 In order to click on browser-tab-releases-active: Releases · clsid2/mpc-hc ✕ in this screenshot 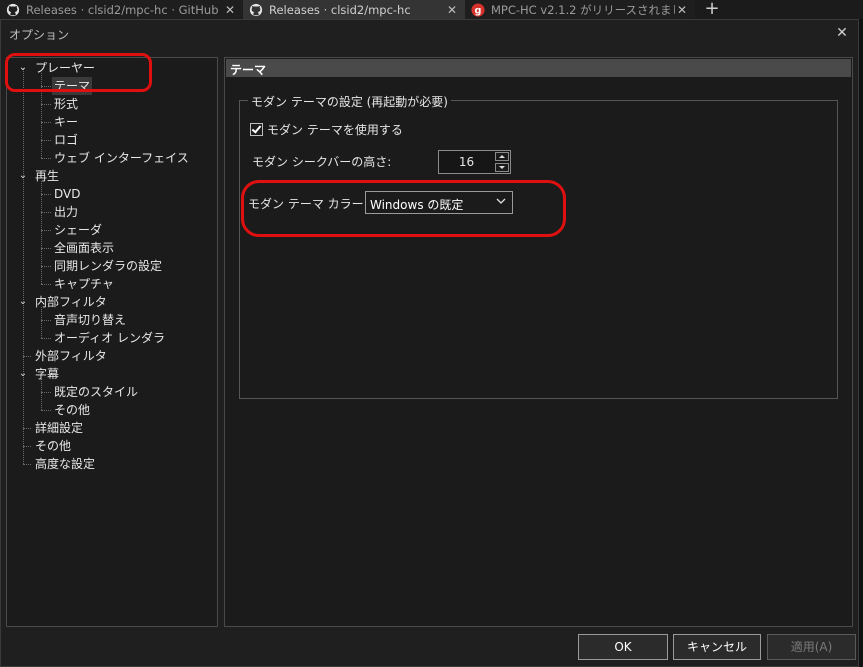, I will do `click(354, 9)`.